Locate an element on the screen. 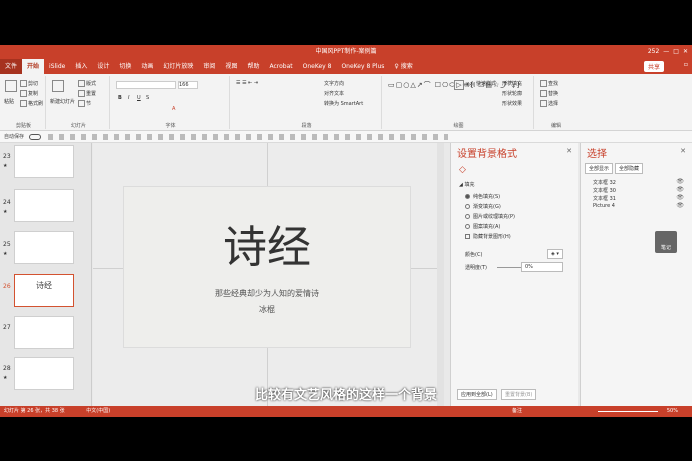 The height and width of the screenshot is (461, 692). arrange-button: 排列 is located at coordinates (464, 85).